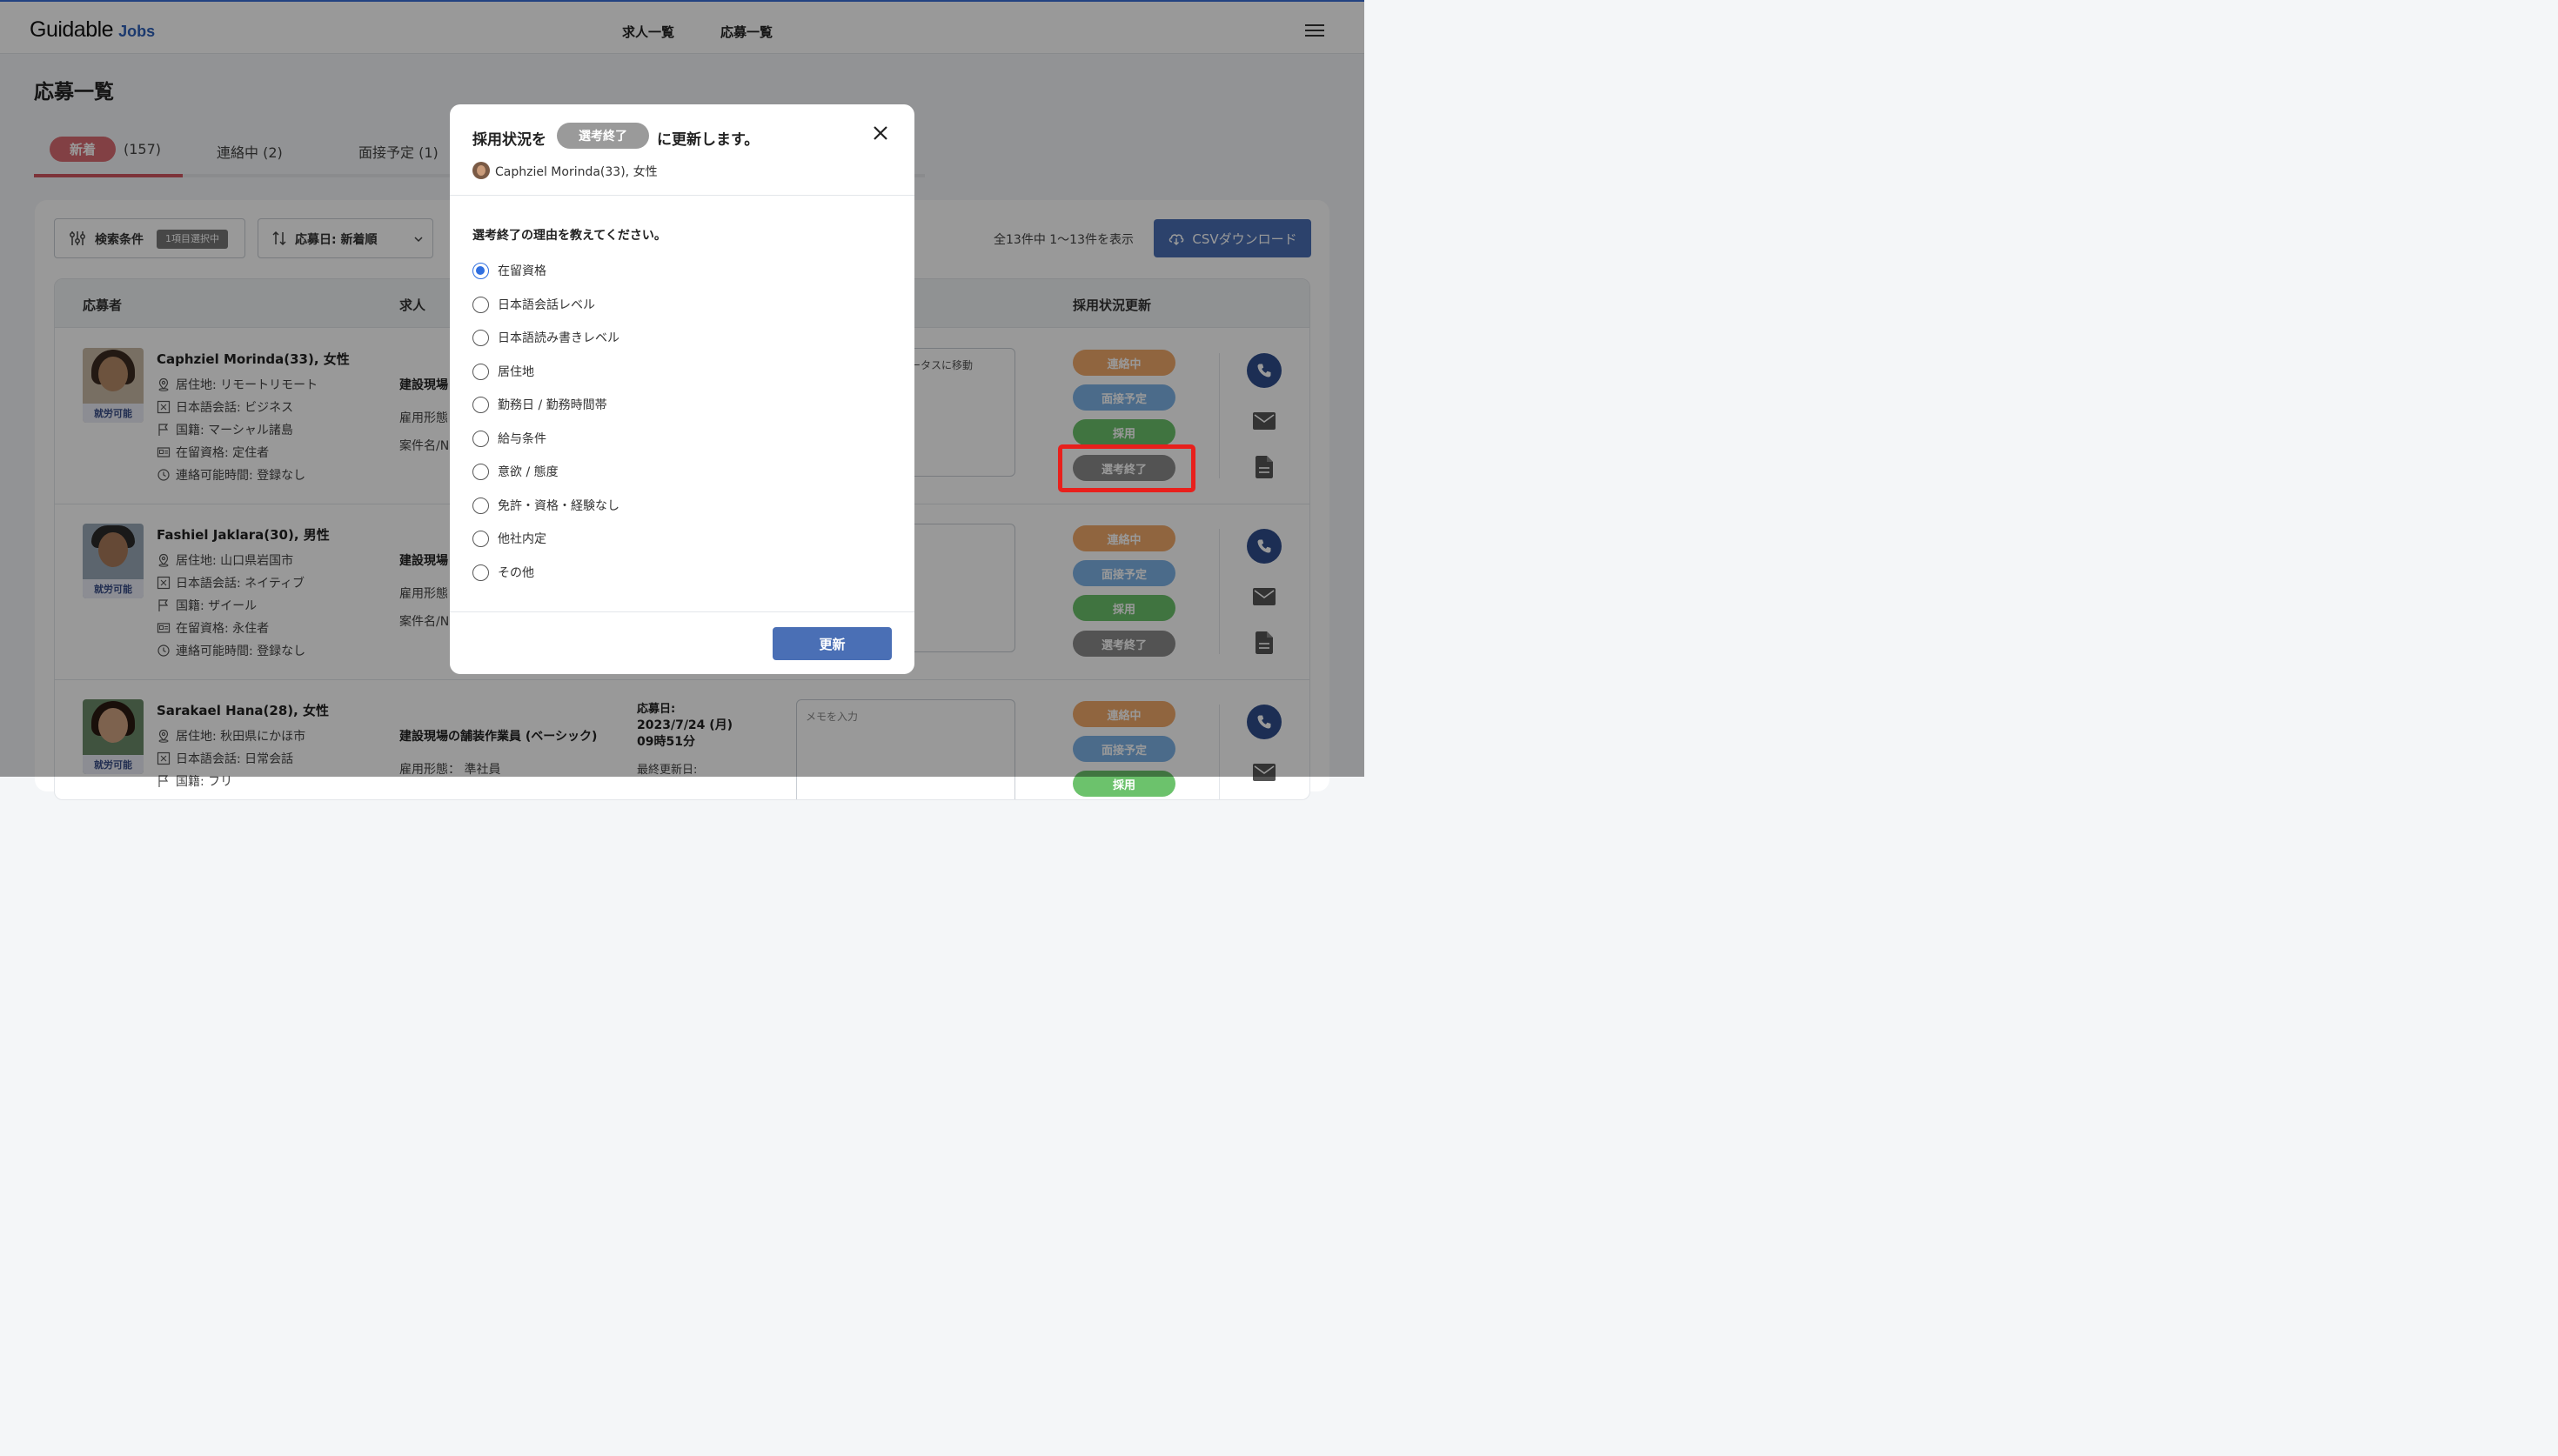  I want to click on reason-option-label: 日本語読み書きレベル, so click(558, 338).